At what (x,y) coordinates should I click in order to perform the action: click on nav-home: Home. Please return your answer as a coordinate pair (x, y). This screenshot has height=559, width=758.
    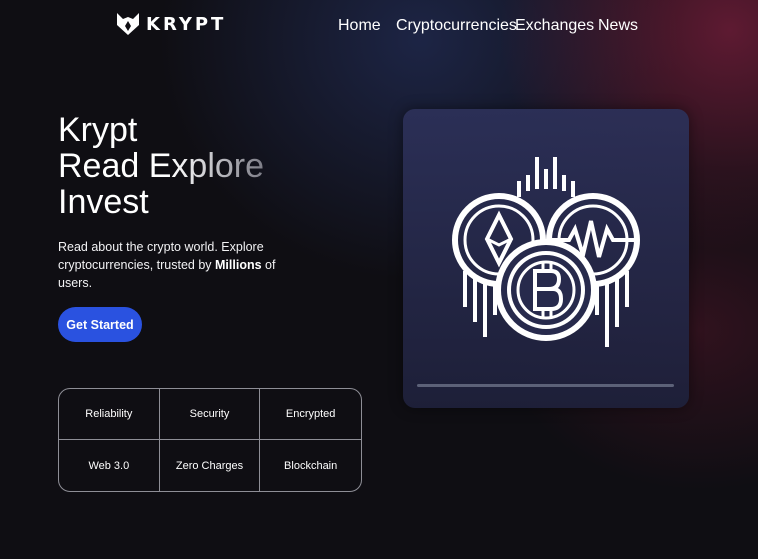
    Looking at the image, I should click on (359, 26).